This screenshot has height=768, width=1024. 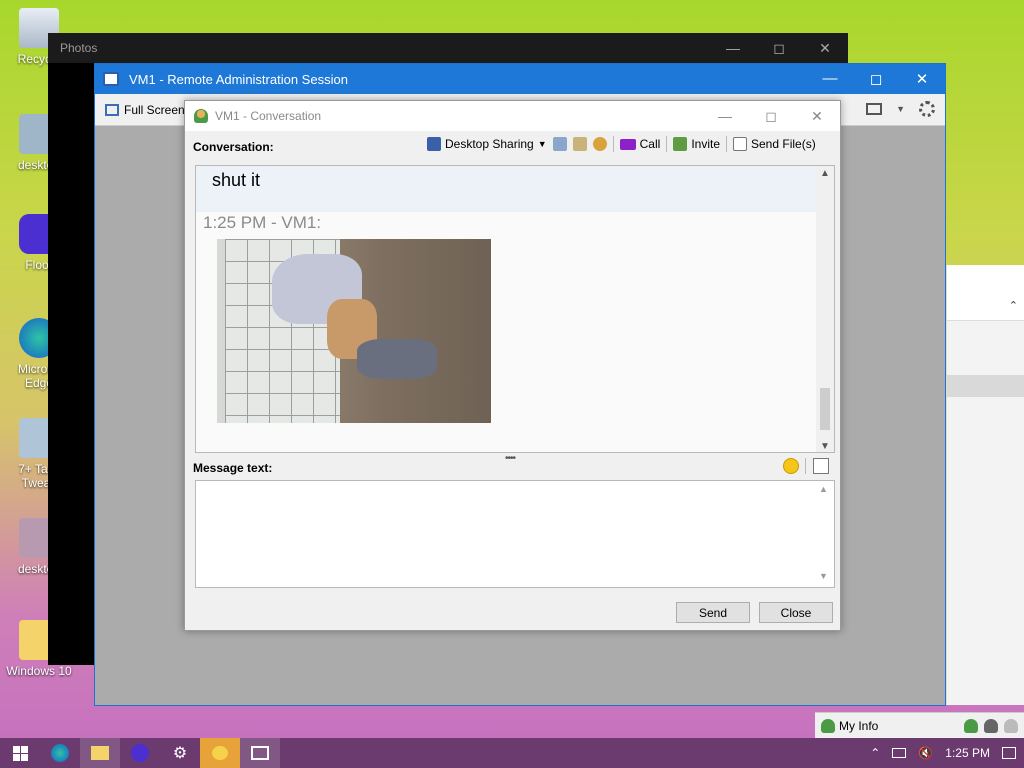 I want to click on full-screen-button: Full Screen, so click(x=145, y=110).